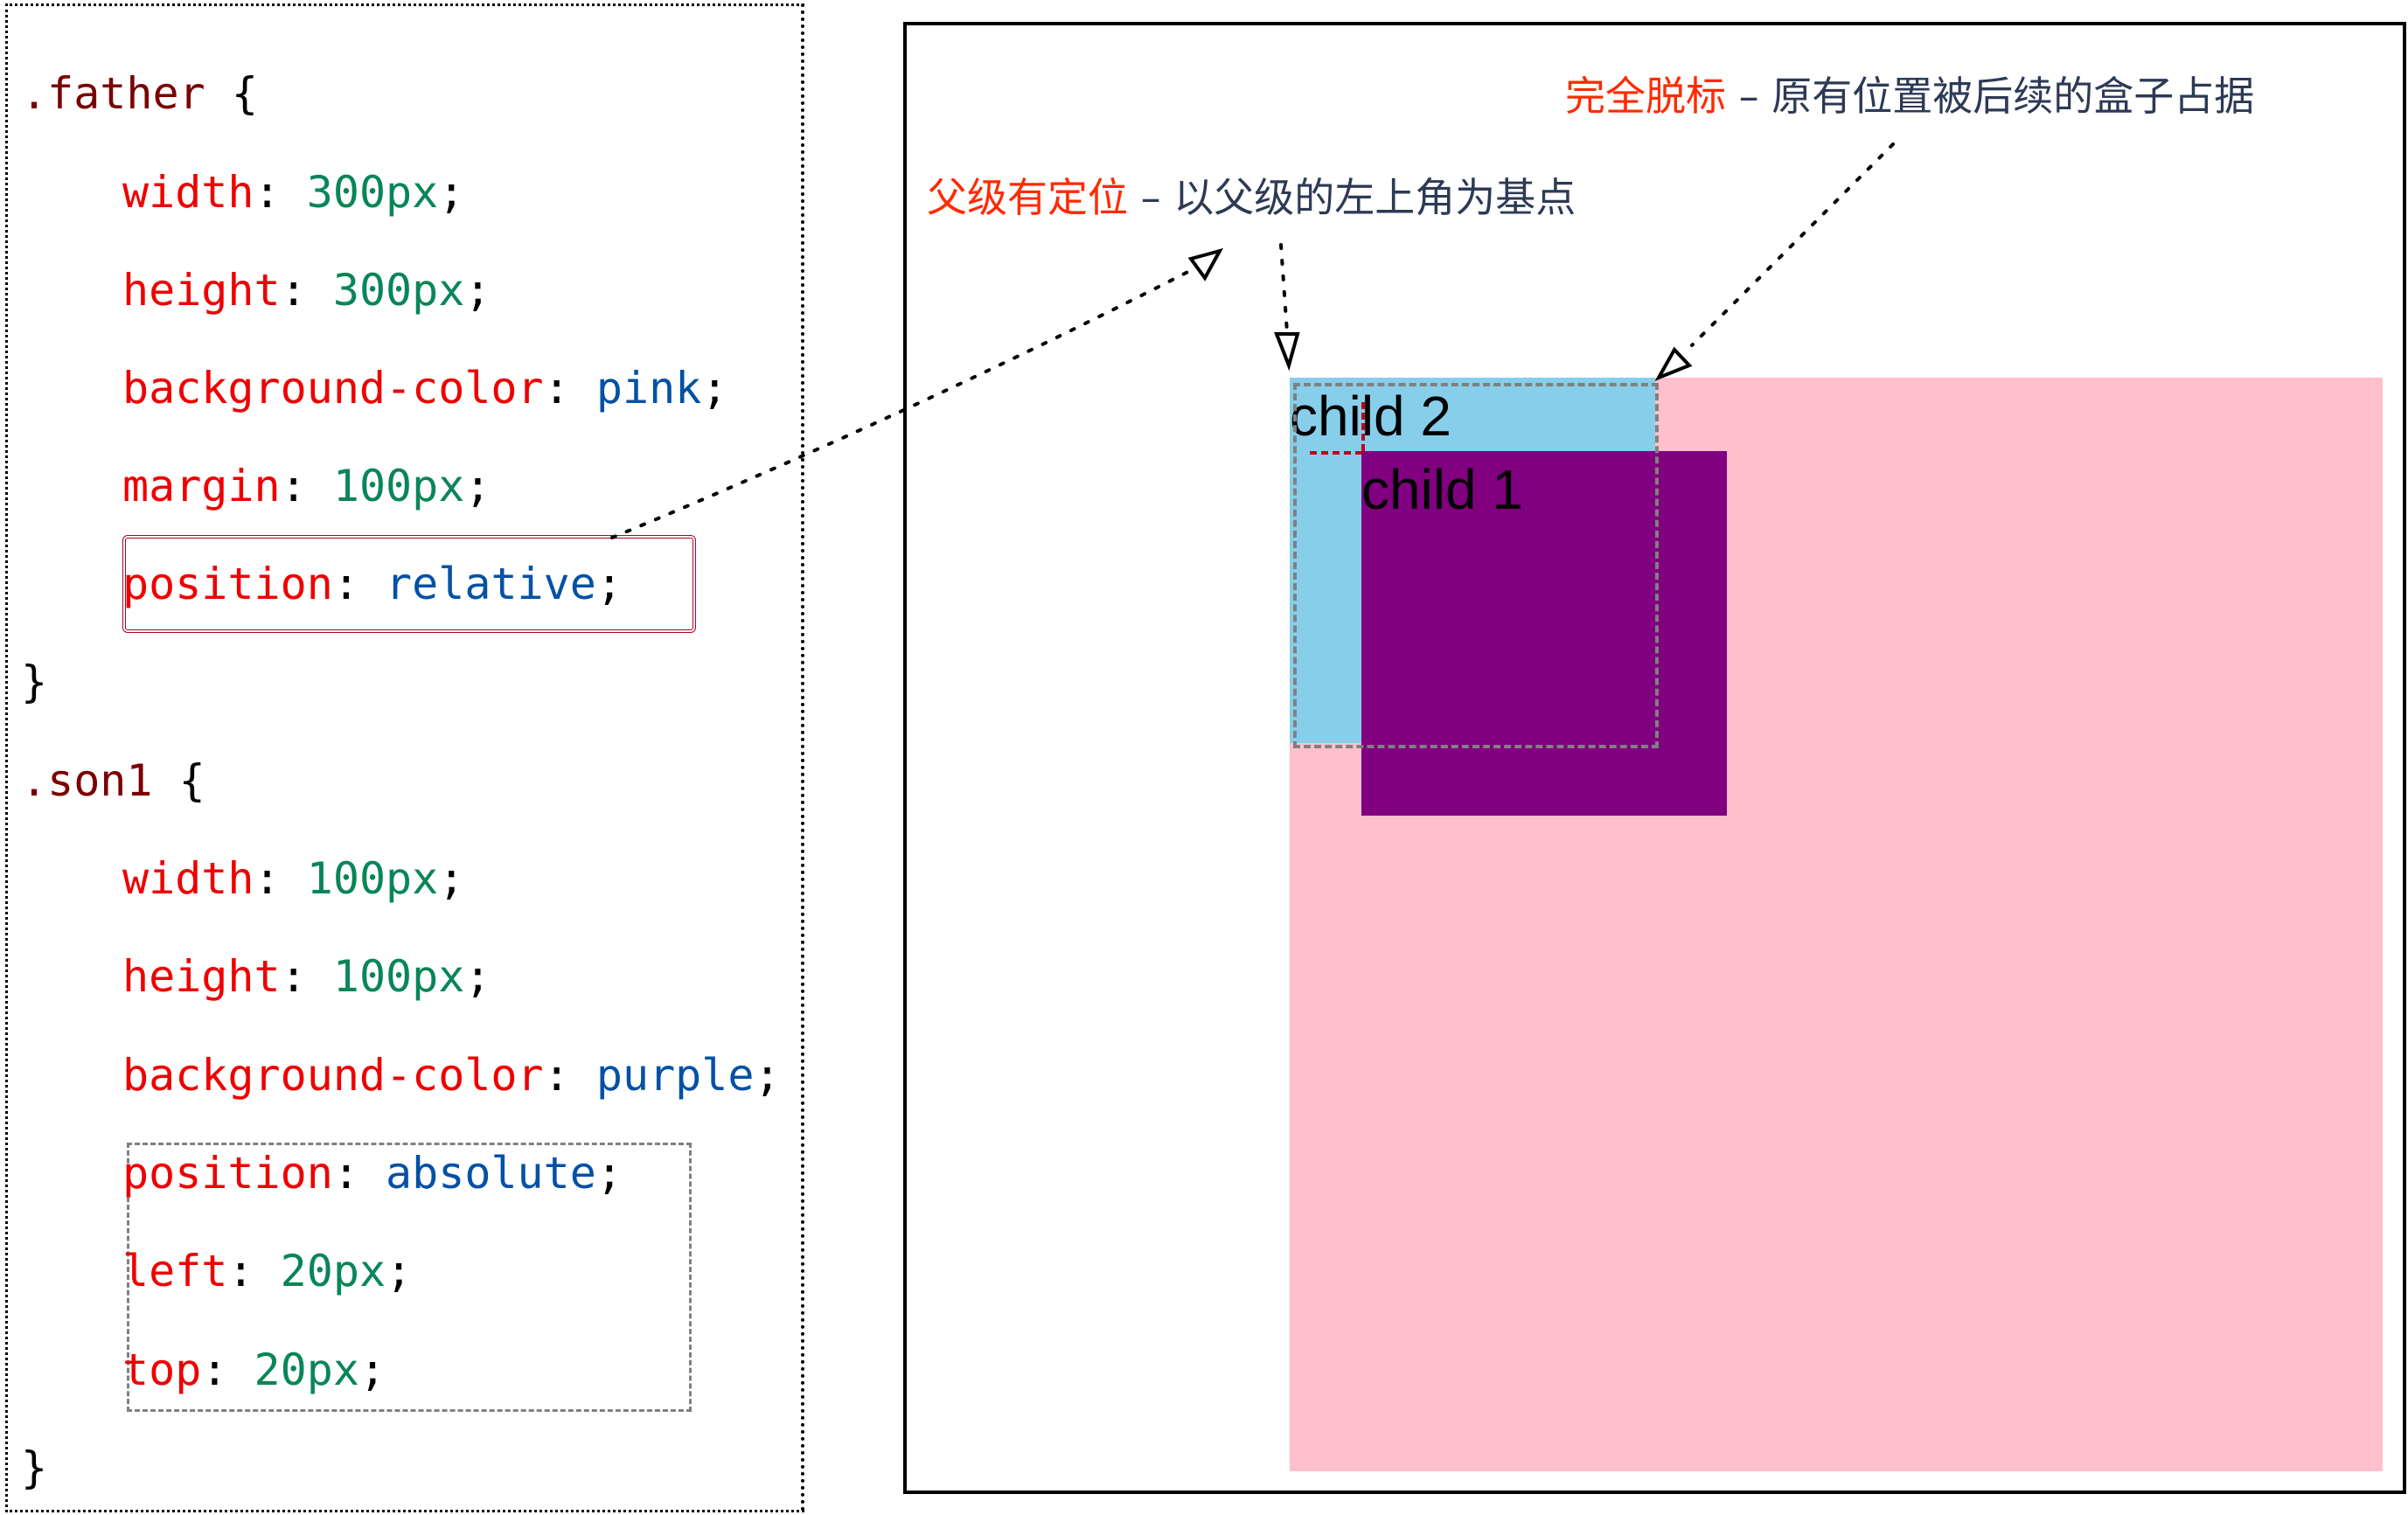 This screenshot has height=1515, width=2408. Describe the element at coordinates (201, 486) in the screenshot. I see `prop-name: margin` at that location.